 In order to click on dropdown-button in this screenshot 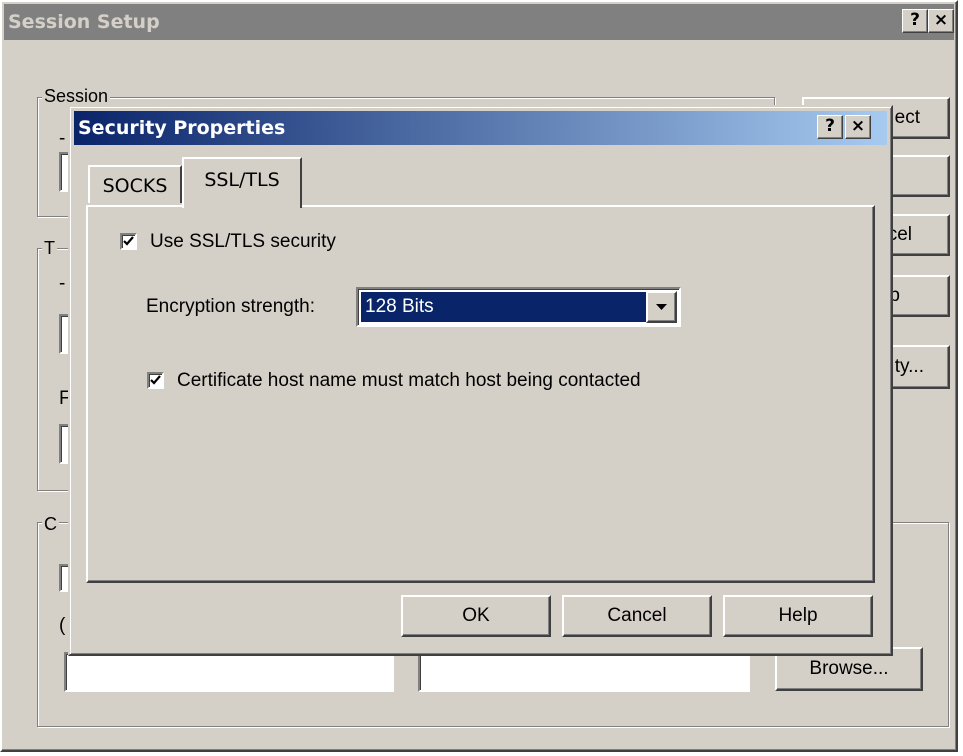, I will do `click(661, 307)`.